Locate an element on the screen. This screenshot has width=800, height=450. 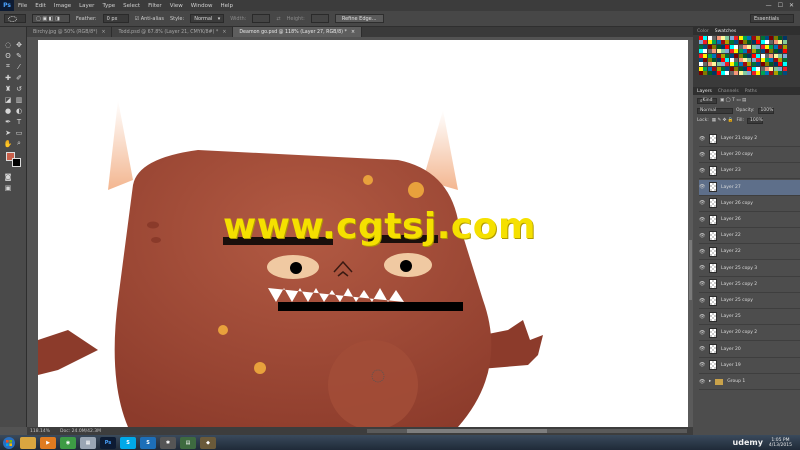
terminal-taskbar-icon: ▤ is located at coordinates (188, 442).